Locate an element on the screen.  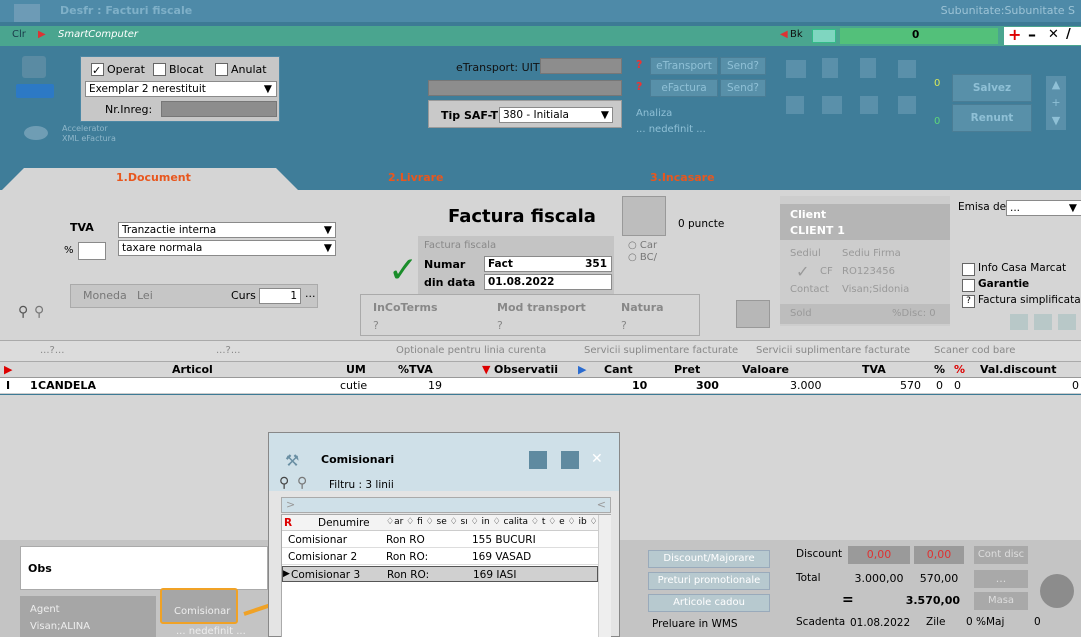
navigate-icon is located at coordinates (34, 67).